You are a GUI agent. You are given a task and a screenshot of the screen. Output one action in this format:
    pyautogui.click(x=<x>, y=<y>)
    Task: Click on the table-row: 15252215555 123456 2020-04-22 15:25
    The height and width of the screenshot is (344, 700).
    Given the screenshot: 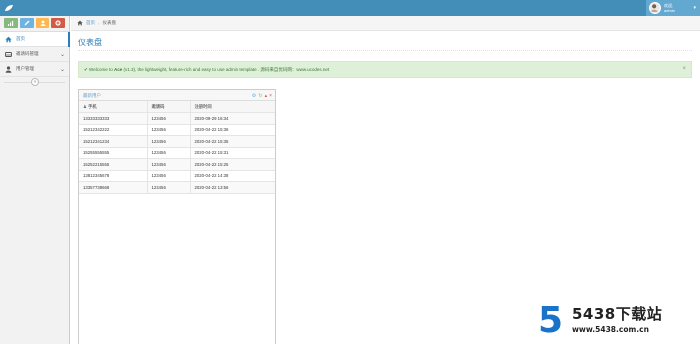 What is the action you would take?
    pyautogui.click(x=177, y=164)
    